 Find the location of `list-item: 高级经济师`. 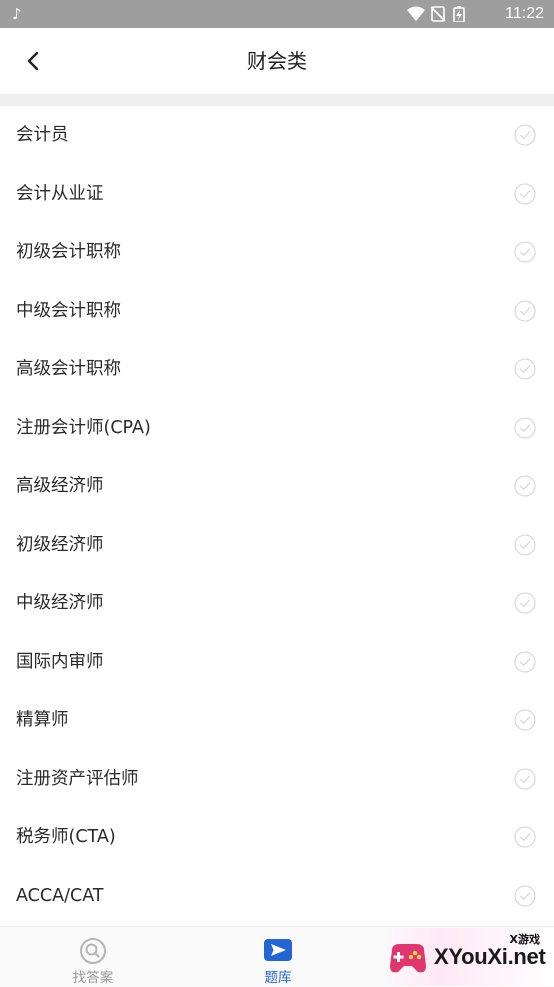

list-item: 高级经济师 is located at coordinates (277, 486).